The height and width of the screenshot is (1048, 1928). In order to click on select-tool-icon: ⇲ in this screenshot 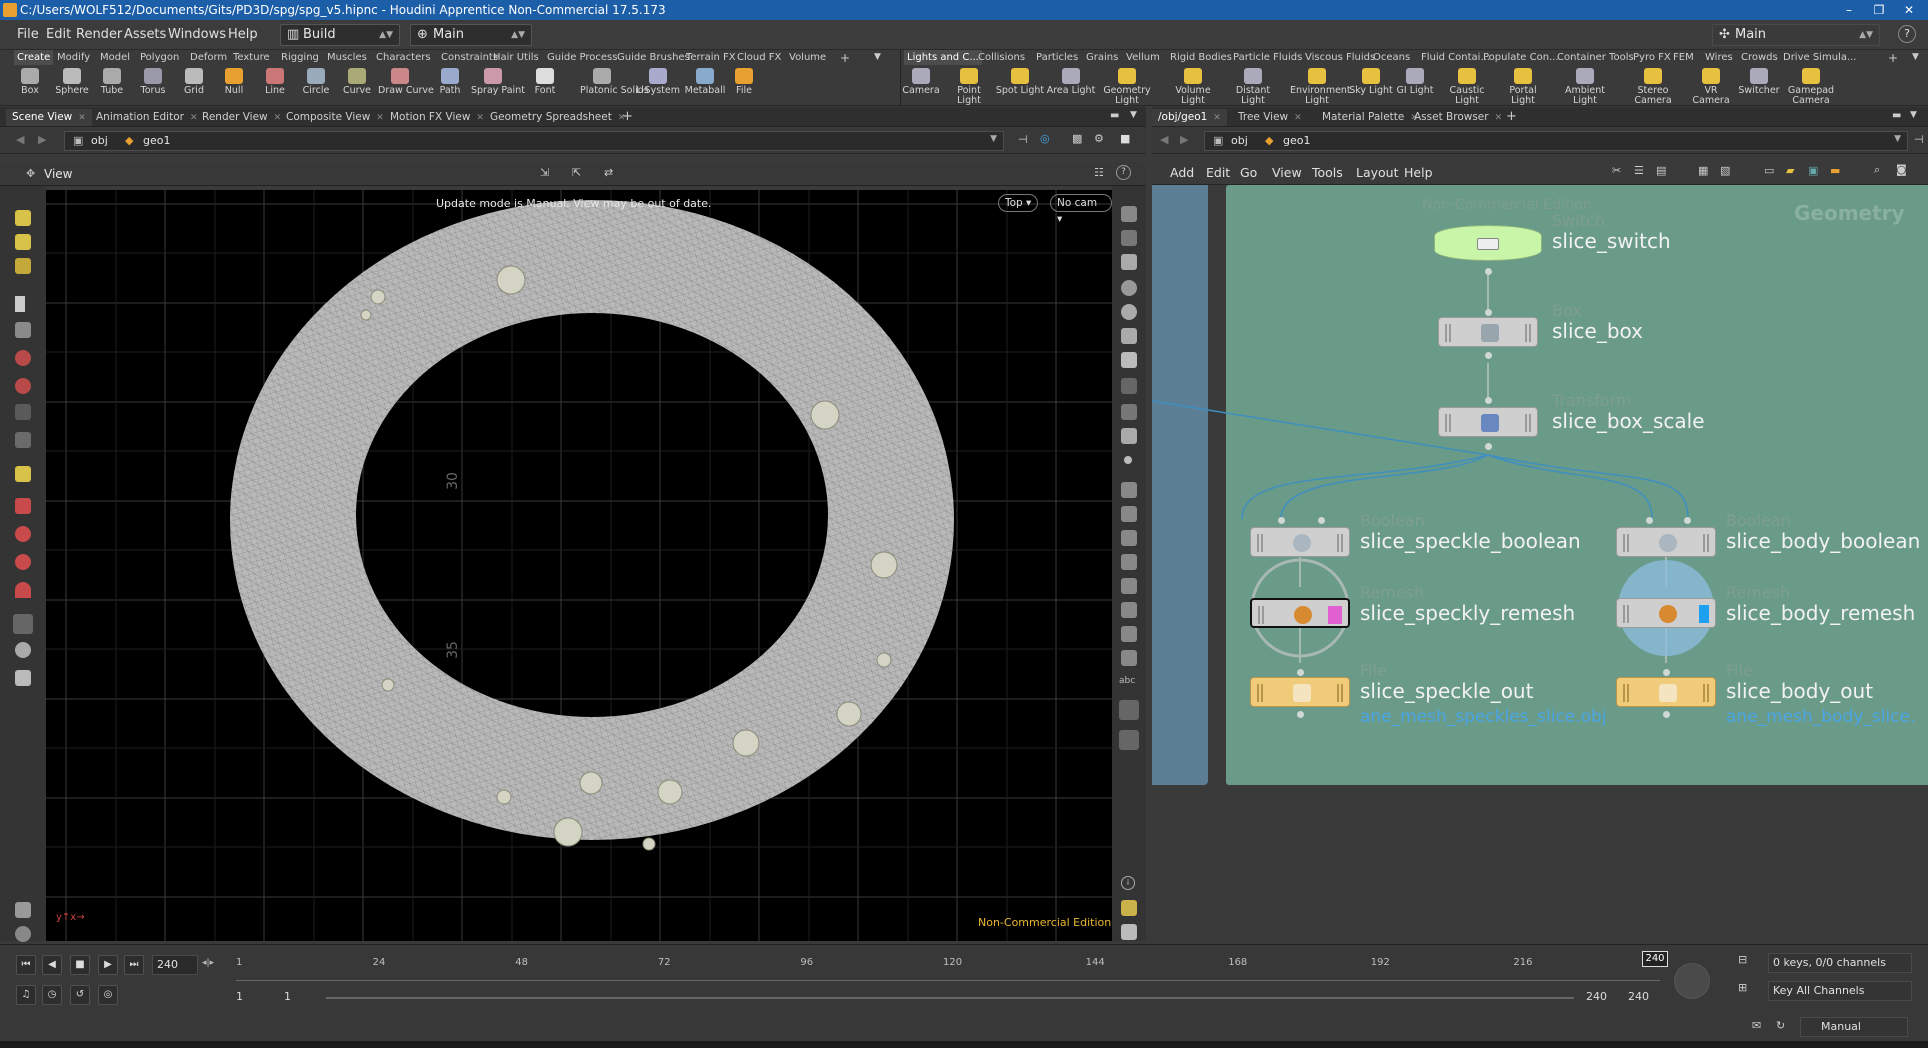, I will do `click(544, 172)`.